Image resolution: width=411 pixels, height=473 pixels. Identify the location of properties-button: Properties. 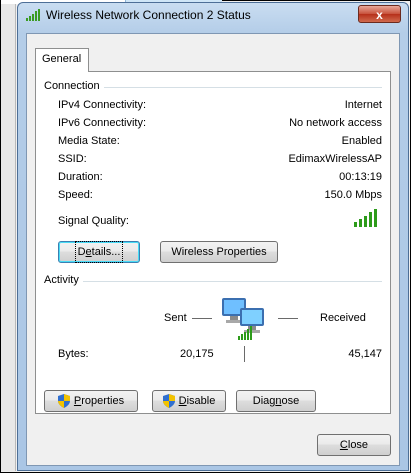
(91, 401).